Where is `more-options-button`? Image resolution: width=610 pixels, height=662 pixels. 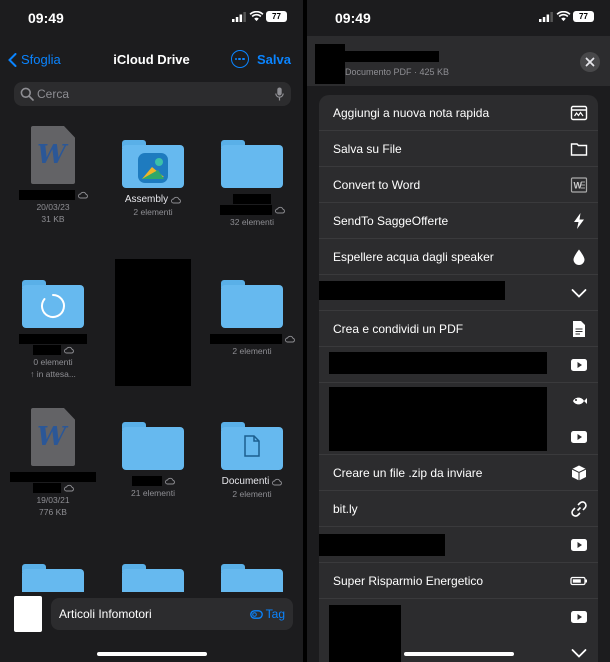 more-options-button is located at coordinates (240, 59).